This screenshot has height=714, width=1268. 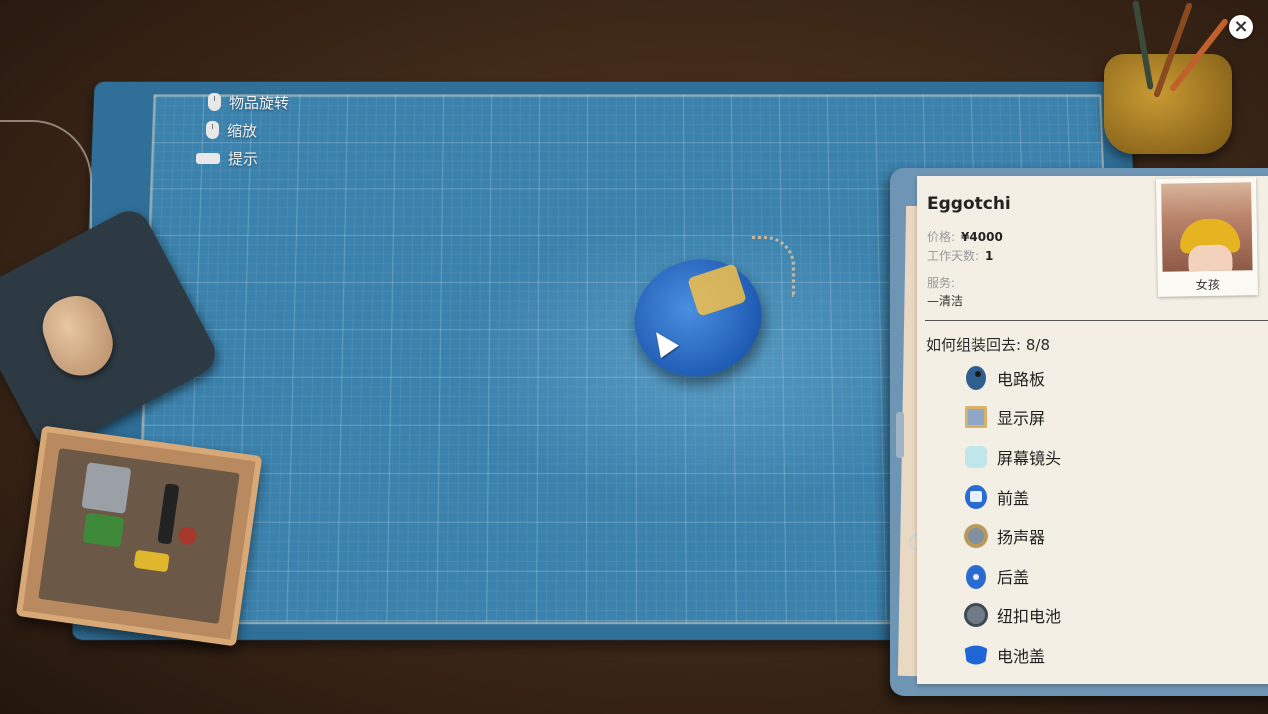 What do you see at coordinates (1029, 458) in the screenshot?
I see `part-label: 屏幕镜头` at bounding box center [1029, 458].